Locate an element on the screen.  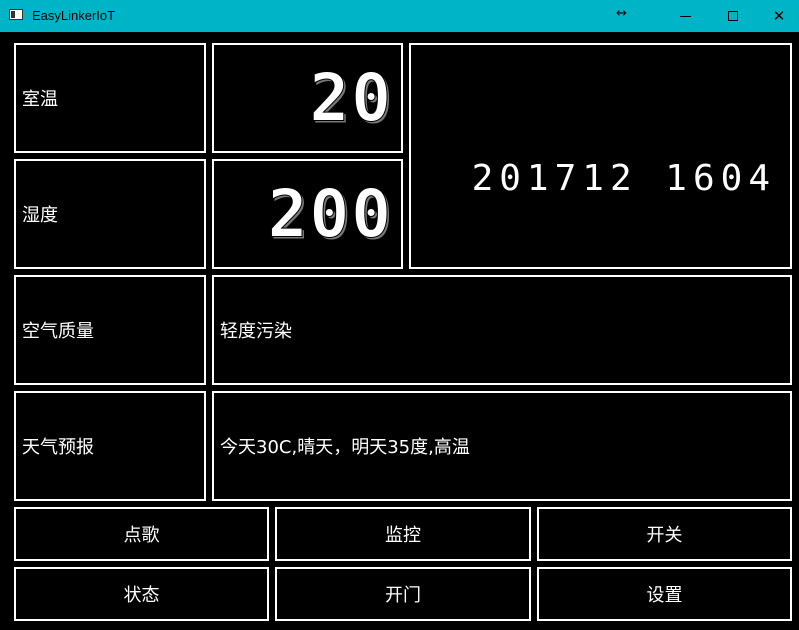
weather-label-panel: 天气预报 is located at coordinates (110, 446).